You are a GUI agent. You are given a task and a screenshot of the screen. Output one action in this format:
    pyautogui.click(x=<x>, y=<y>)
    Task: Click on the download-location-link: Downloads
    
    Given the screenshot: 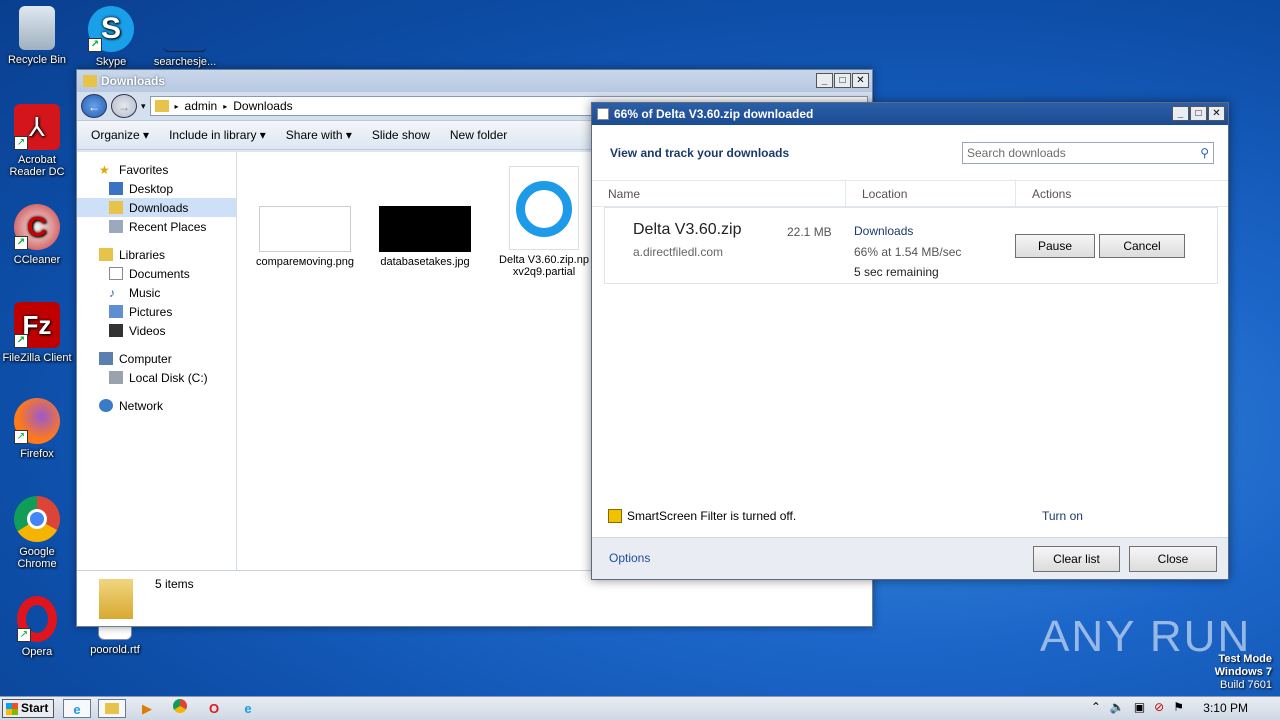 What is the action you would take?
    pyautogui.click(x=883, y=231)
    